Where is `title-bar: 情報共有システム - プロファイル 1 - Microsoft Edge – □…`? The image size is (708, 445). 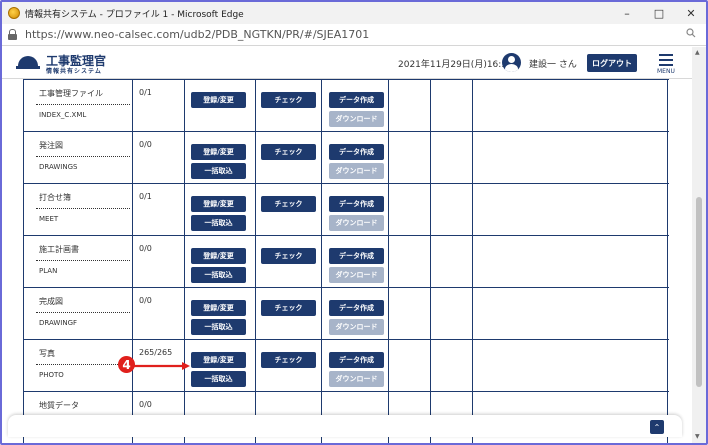 title-bar: 情報共有システム - プロファイル 1 - Microsoft Edge – □… is located at coordinates (354, 13).